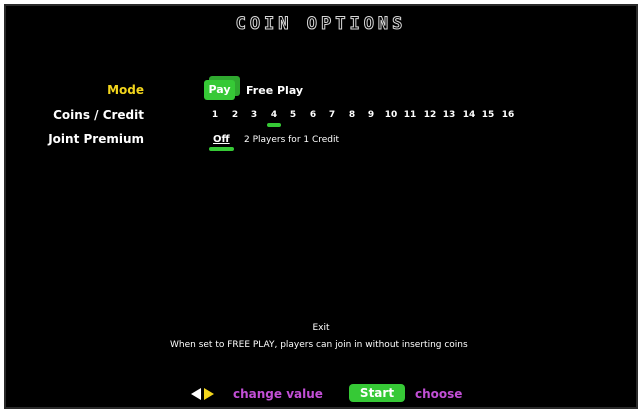  What do you see at coordinates (219, 90) in the screenshot?
I see `mode-option-pay: Pay` at bounding box center [219, 90].